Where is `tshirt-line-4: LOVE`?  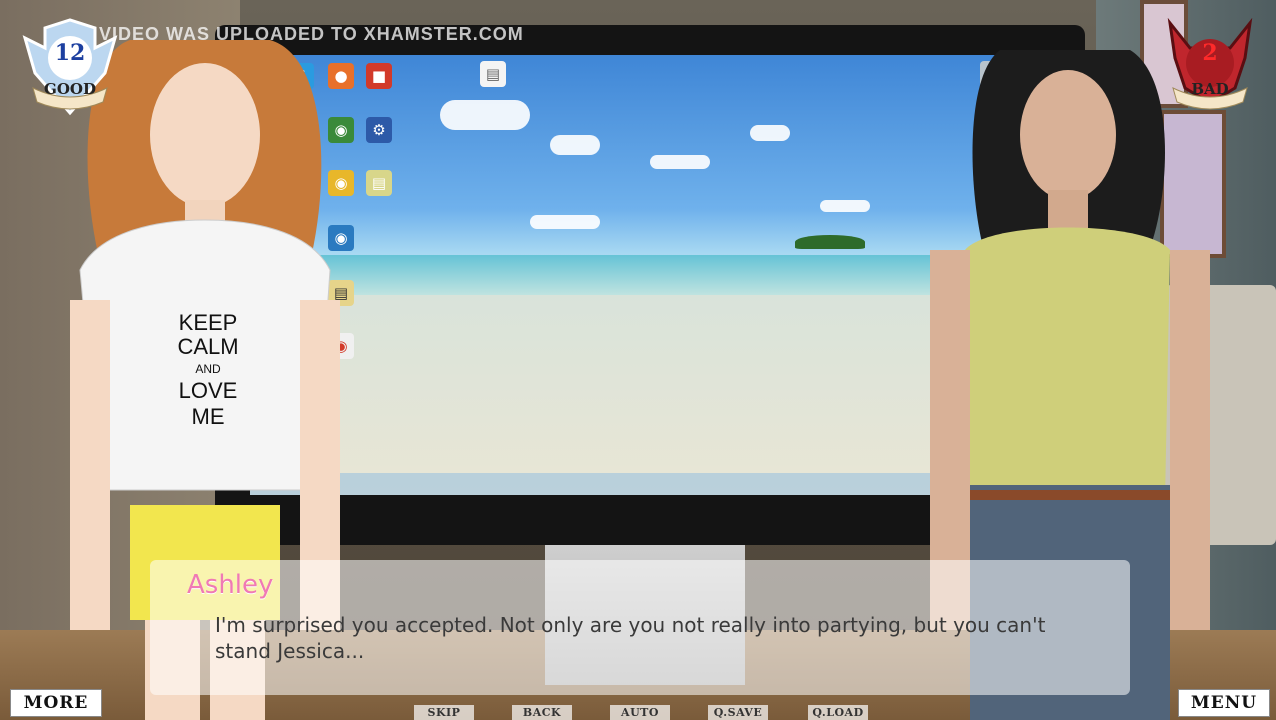
tshirt-line-4: LOVE is located at coordinates (208, 390).